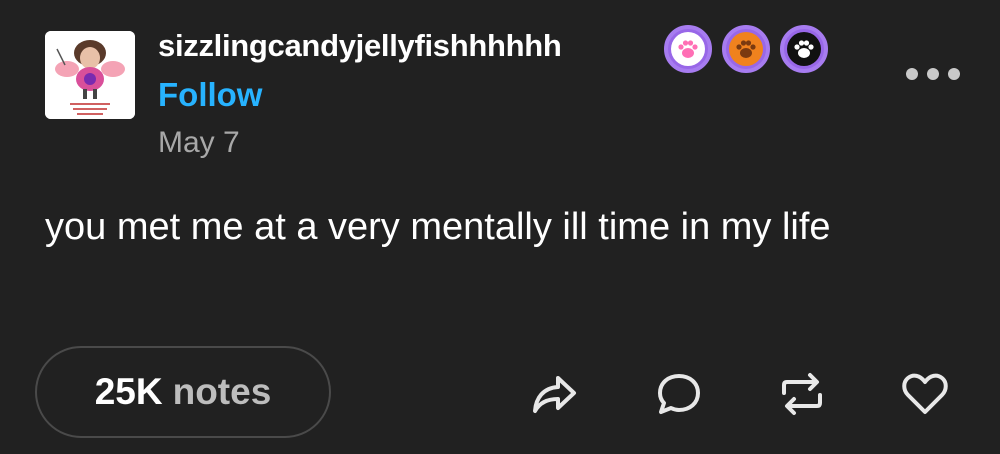 The width and height of the screenshot is (1000, 454). I want to click on reply-icon, so click(679, 394).